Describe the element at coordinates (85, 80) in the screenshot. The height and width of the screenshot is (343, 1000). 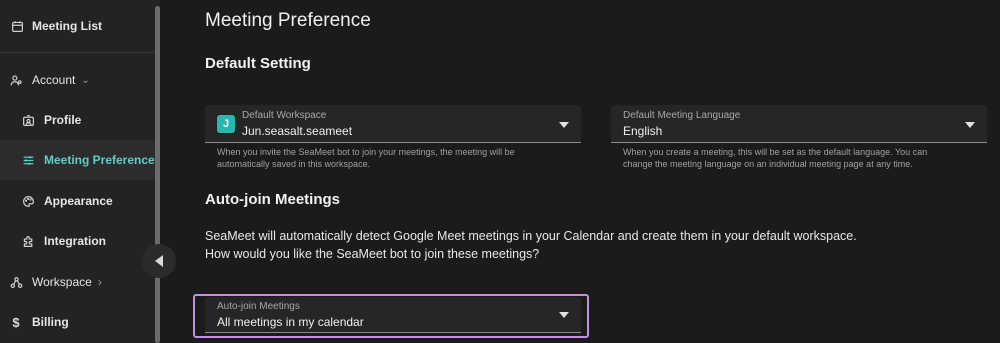
I see `chevron-down-icon: ⌄` at that location.